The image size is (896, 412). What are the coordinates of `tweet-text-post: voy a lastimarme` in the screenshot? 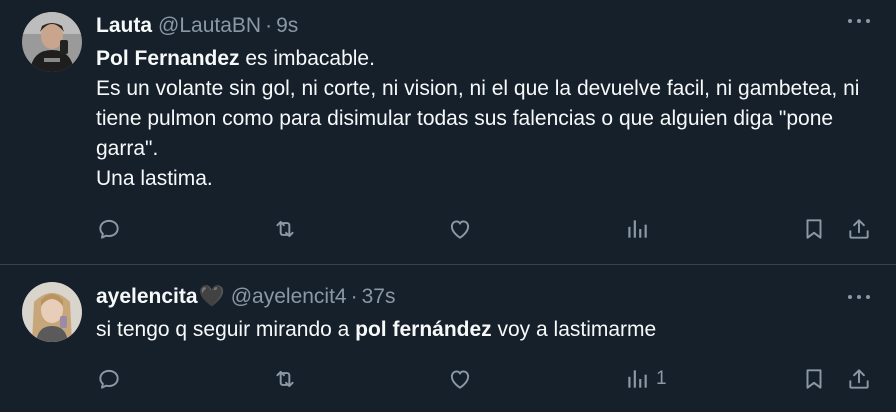 It's located at (574, 329).